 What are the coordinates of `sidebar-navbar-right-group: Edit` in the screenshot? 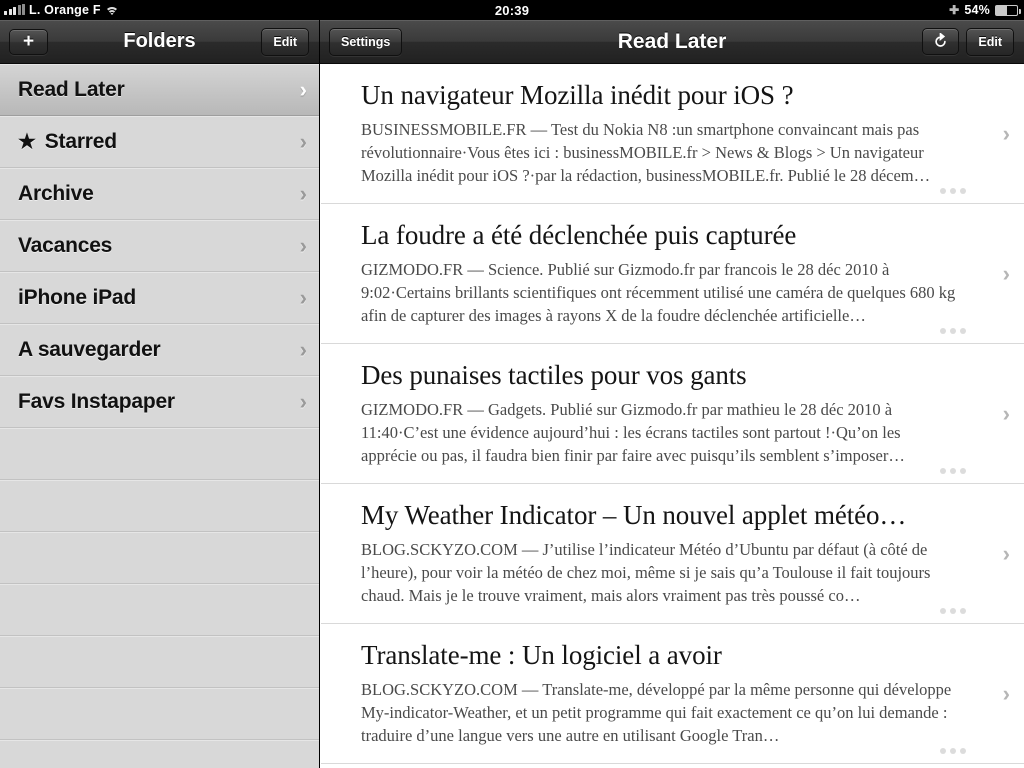 It's located at (290, 41).